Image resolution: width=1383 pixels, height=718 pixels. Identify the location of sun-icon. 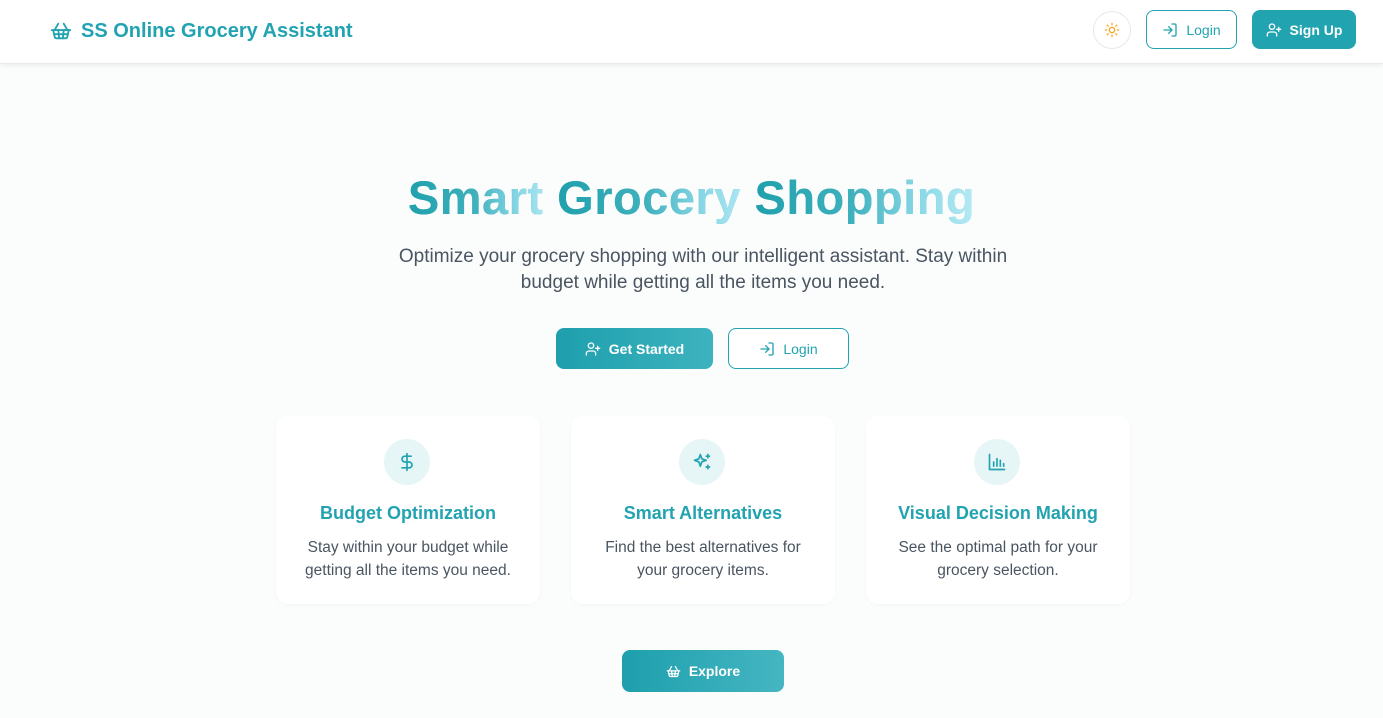
(1112, 30).